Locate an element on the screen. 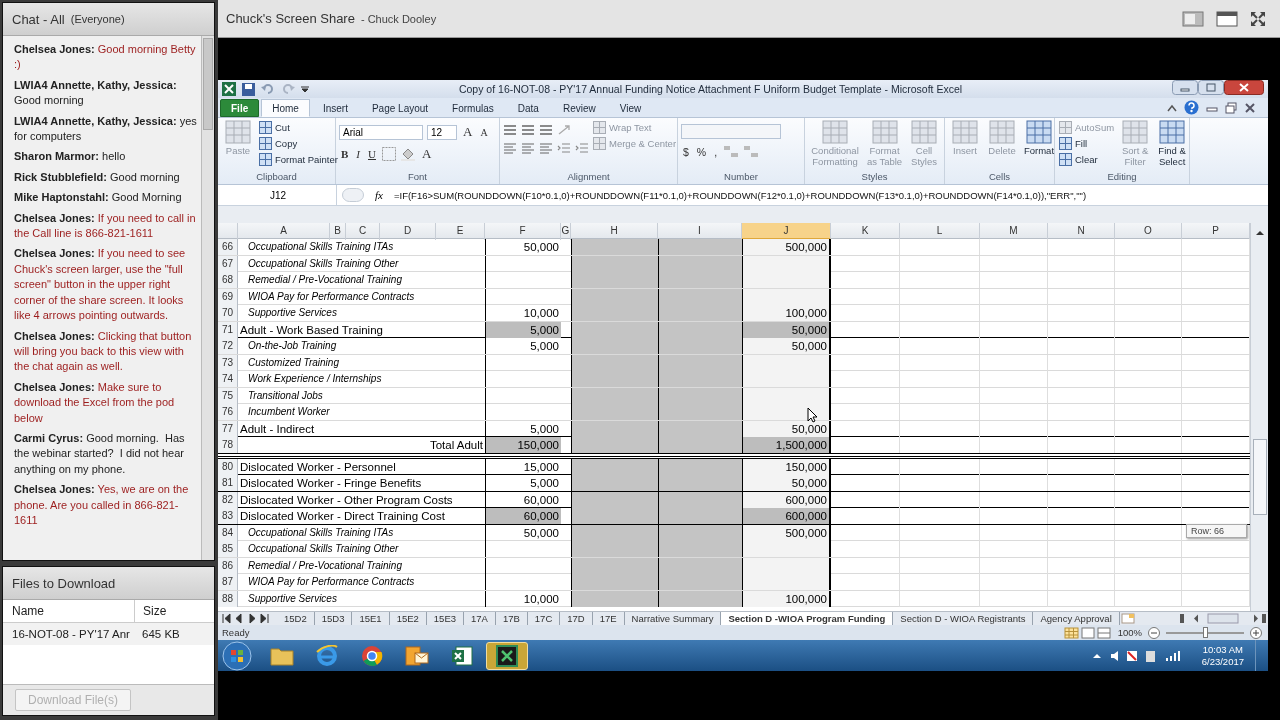 This screenshot has height=720, width=1280. ribbon-tab: Insert is located at coordinates (335, 108).